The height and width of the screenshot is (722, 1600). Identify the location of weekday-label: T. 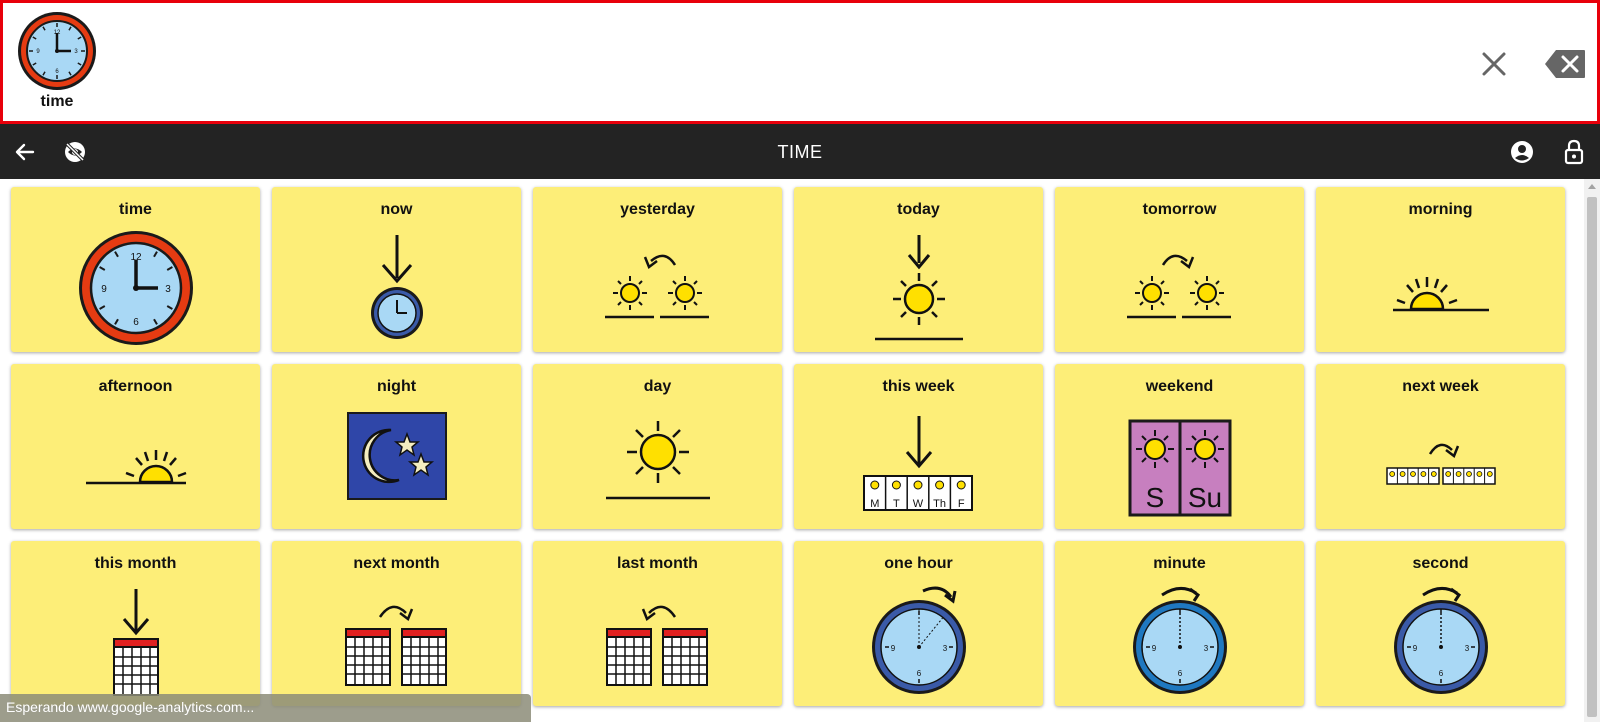
(896, 504).